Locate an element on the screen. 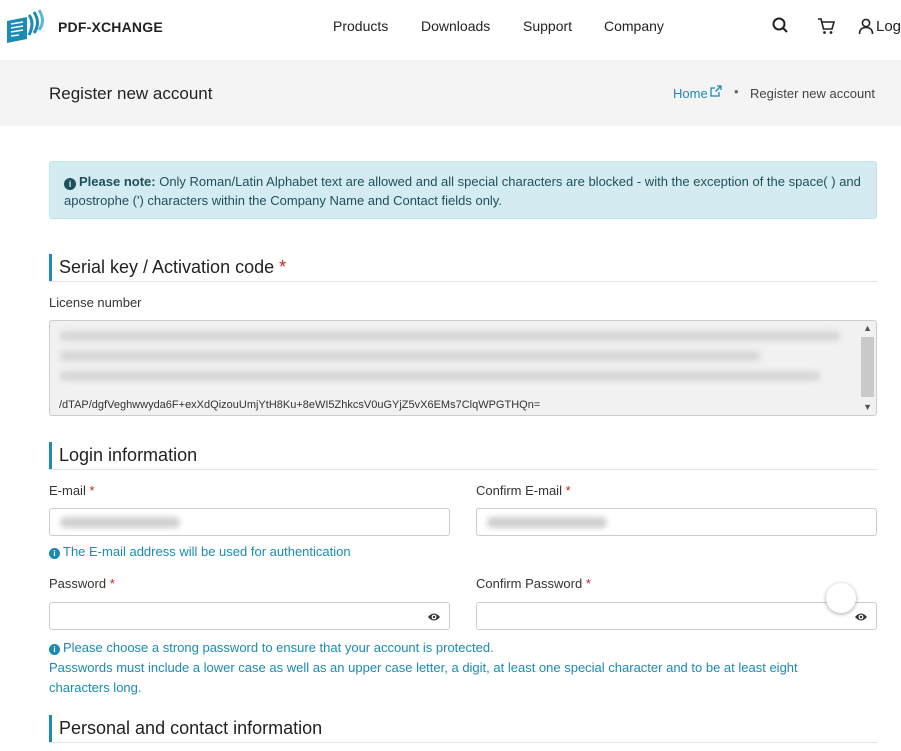  nav-item-products: Products is located at coordinates (360, 26).